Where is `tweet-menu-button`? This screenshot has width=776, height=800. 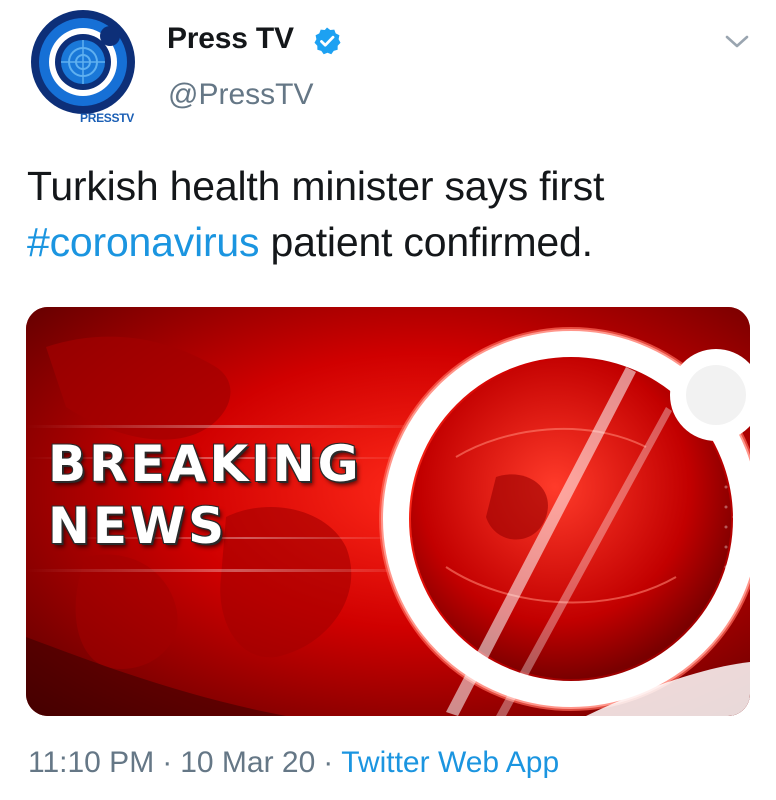
tweet-menu-button is located at coordinates (737, 41).